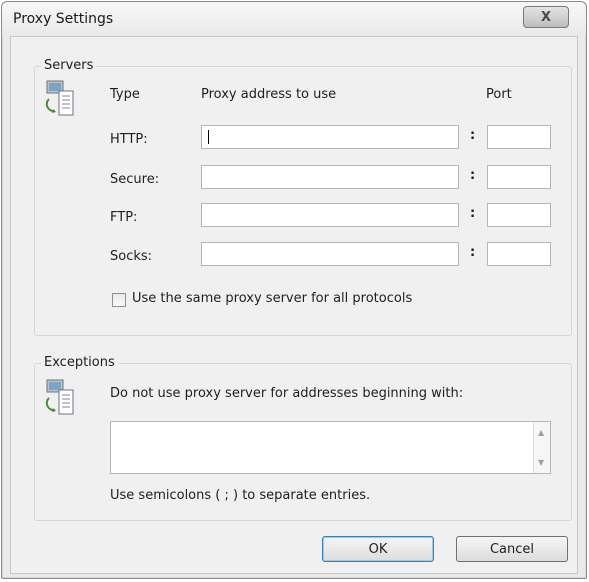  What do you see at coordinates (519, 215) in the screenshot?
I see `ftp-port-input` at bounding box center [519, 215].